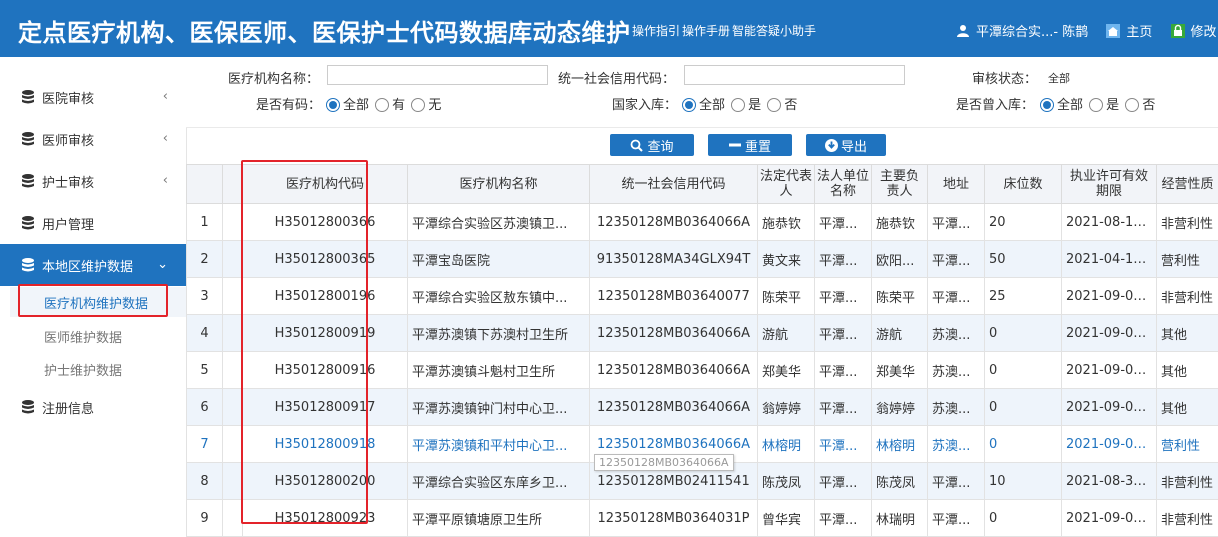 The height and width of the screenshot is (537, 1218). Describe the element at coordinates (846, 145) in the screenshot. I see `export-button: 导出` at that location.